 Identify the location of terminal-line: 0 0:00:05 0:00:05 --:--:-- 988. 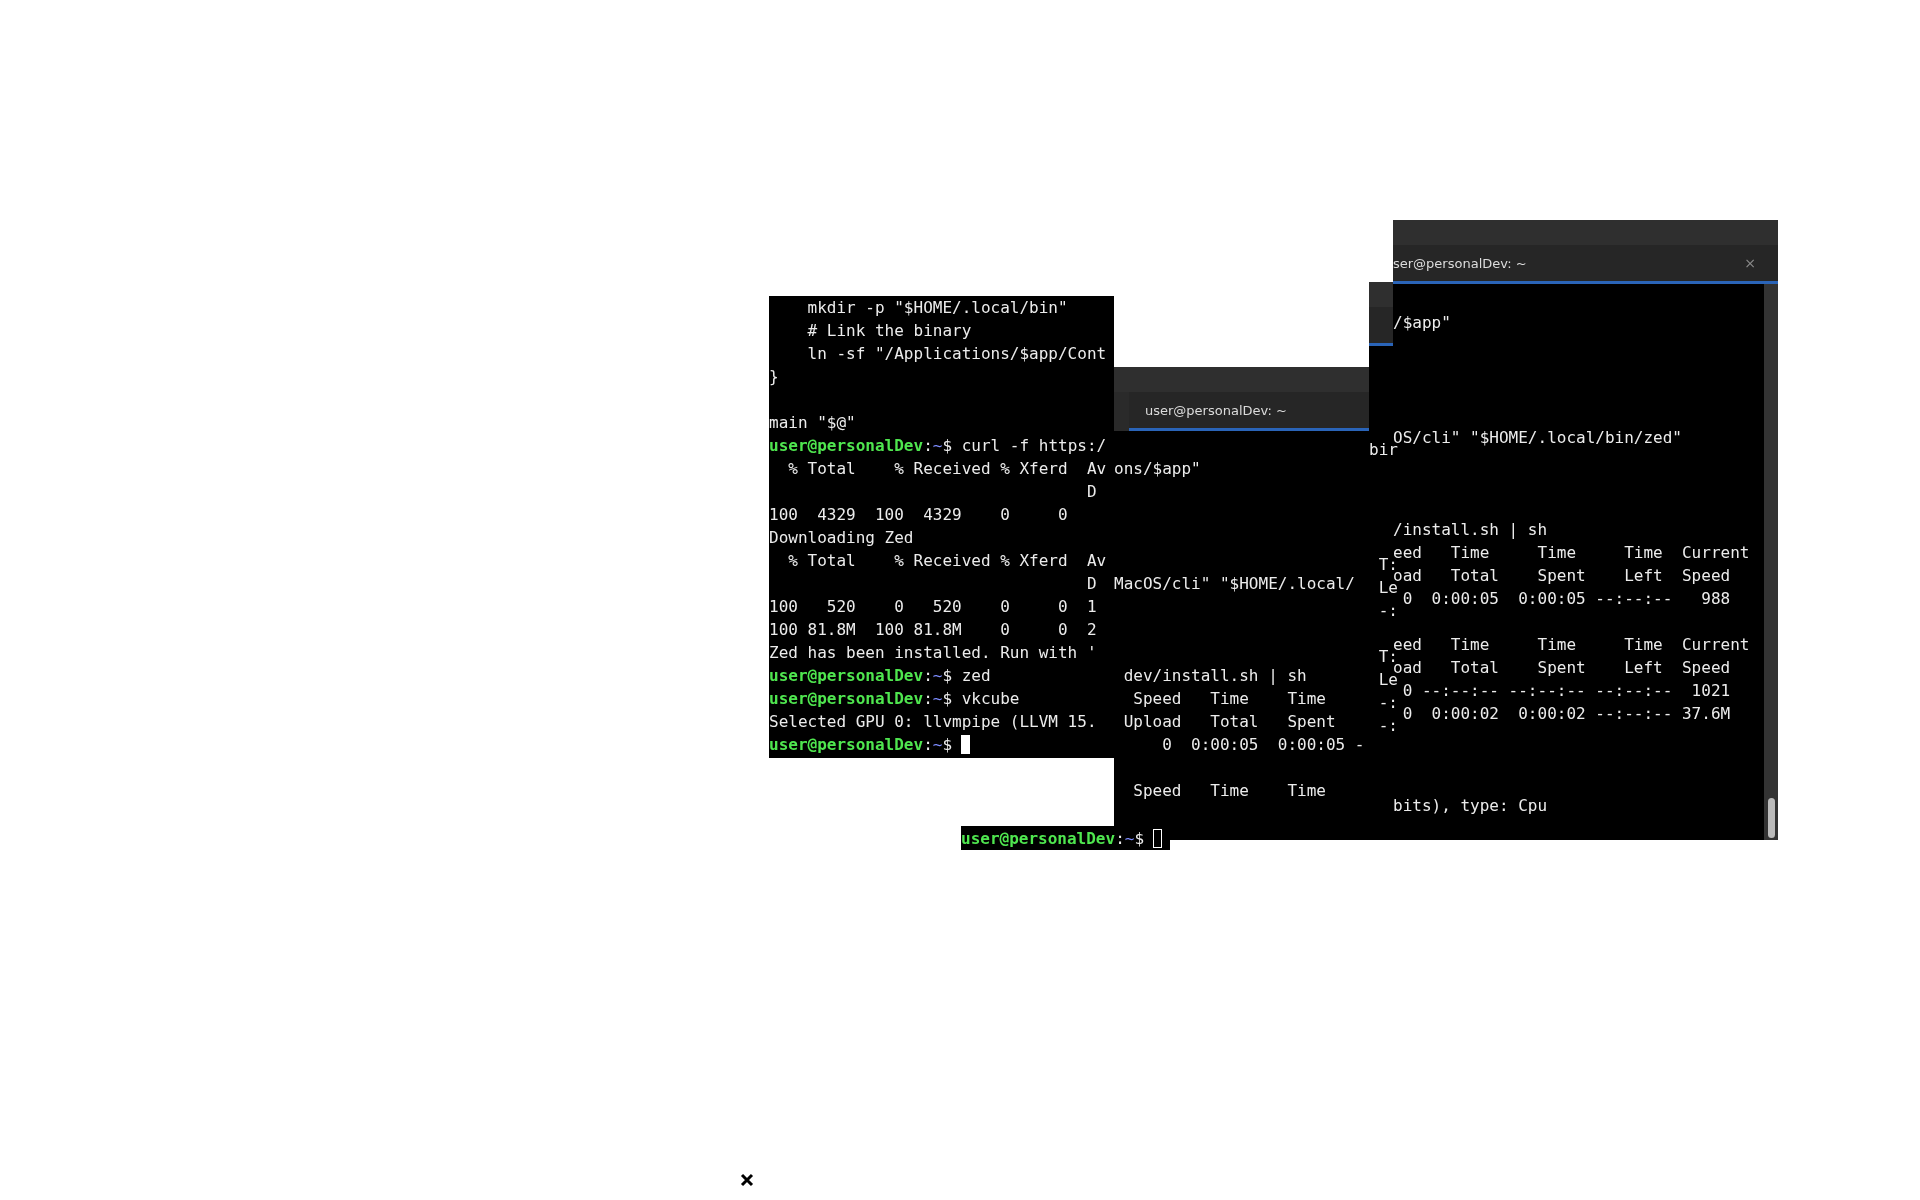
(1566, 599).